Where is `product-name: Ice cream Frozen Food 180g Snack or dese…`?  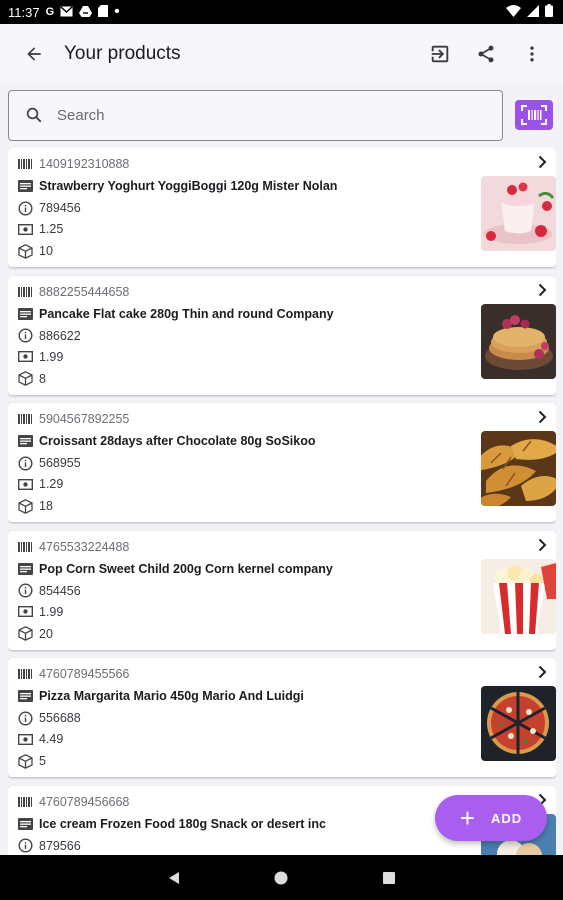 product-name: Ice cream Frozen Food 180g Snack or dese… is located at coordinates (182, 823).